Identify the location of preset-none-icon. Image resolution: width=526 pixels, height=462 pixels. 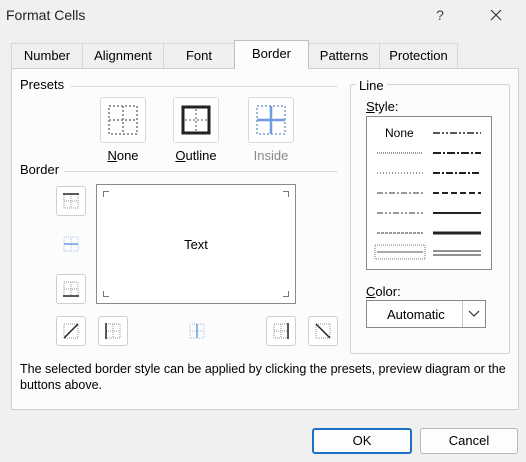
(123, 120).